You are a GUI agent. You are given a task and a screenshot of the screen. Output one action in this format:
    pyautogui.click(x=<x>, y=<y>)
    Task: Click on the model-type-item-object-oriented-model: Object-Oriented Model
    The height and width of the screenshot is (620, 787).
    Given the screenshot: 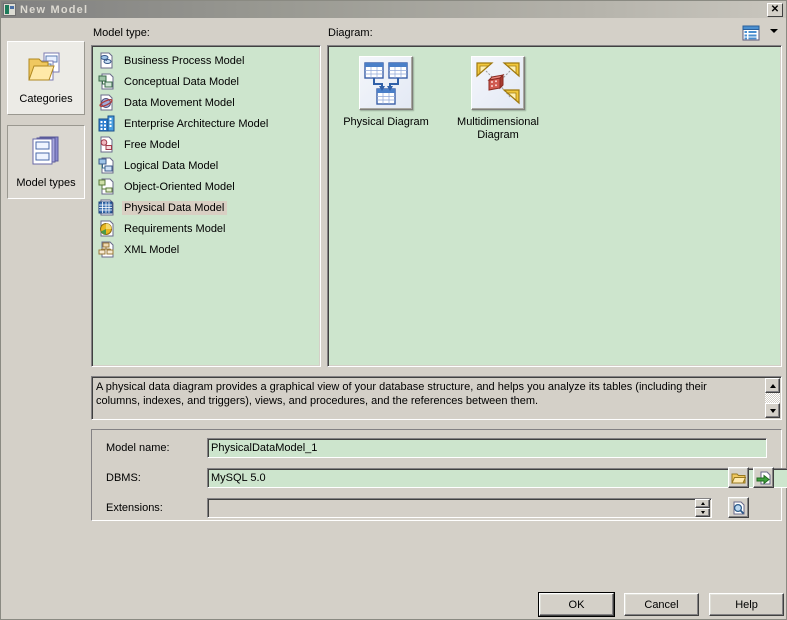 What is the action you would take?
    pyautogui.click(x=208, y=186)
    